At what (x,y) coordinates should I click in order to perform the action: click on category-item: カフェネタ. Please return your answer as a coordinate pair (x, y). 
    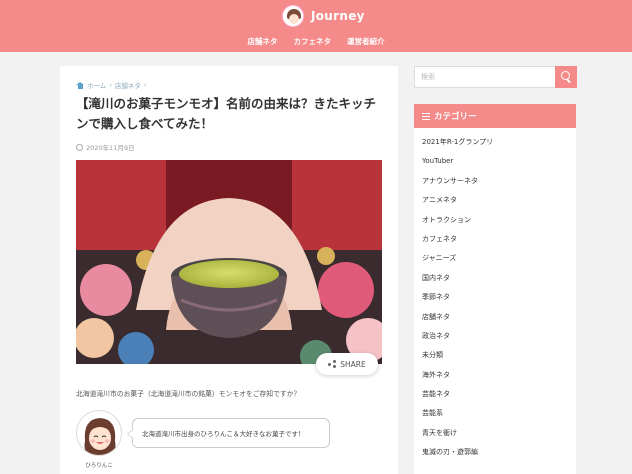
    Looking at the image, I should click on (497, 239).